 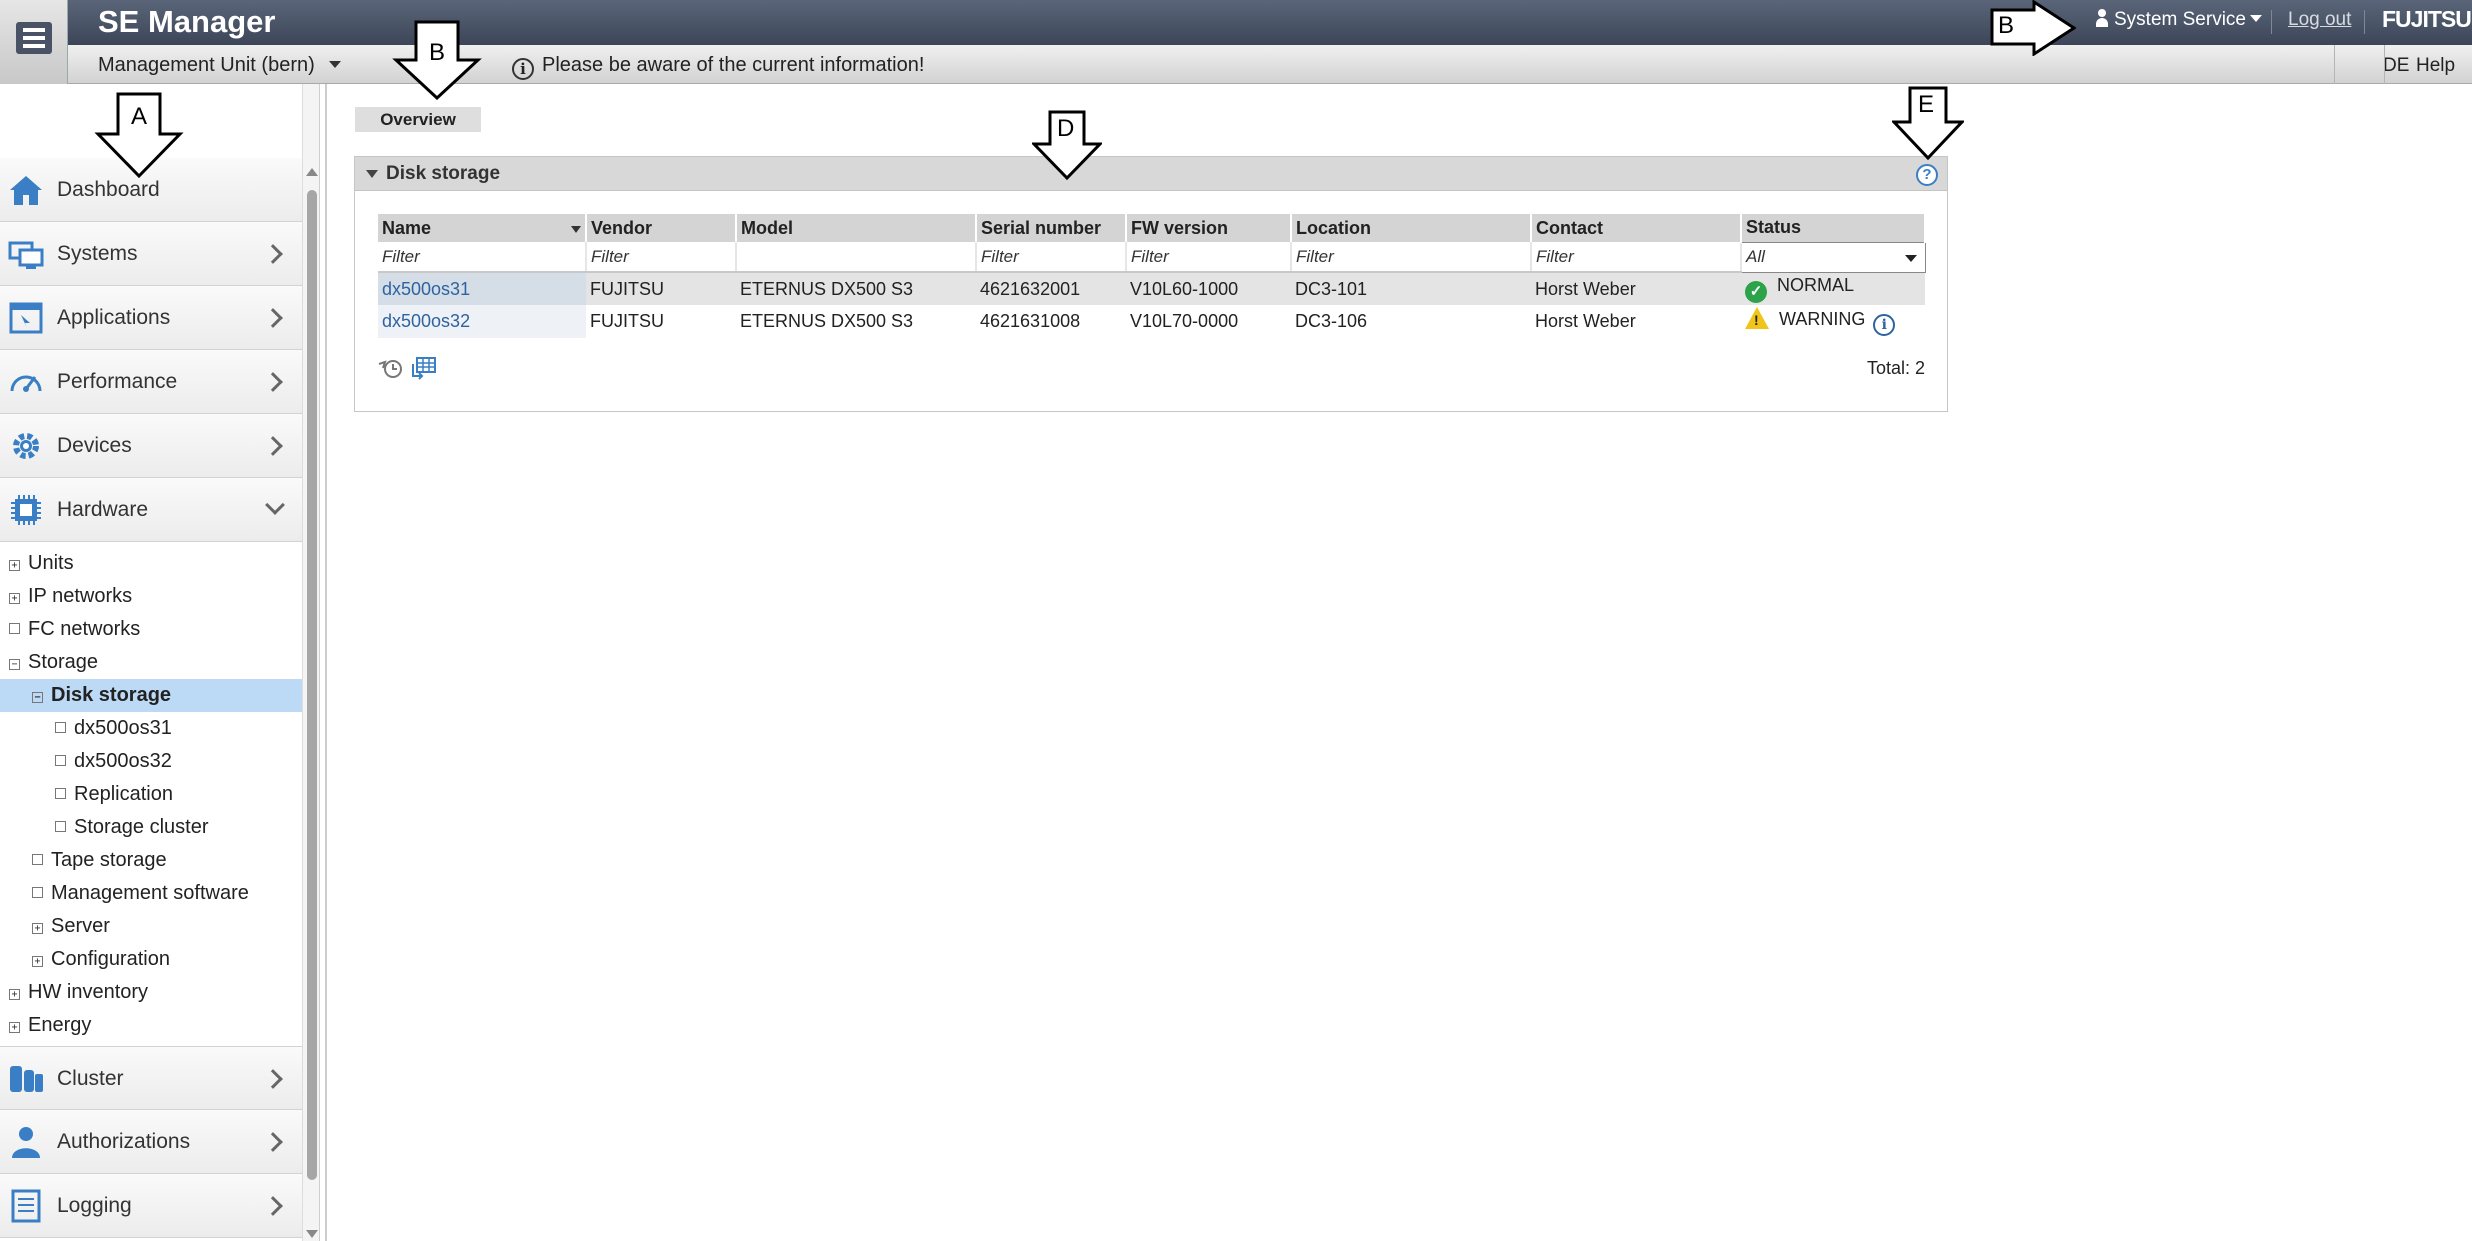 I want to click on sidebar-item-applications: Applications, so click(x=151, y=318).